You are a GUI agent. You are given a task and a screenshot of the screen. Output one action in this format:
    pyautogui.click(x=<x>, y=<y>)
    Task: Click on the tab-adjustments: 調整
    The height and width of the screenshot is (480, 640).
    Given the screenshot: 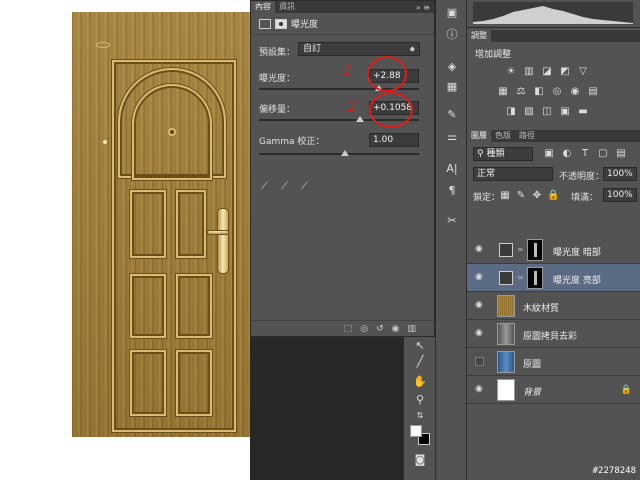 What is the action you would take?
    pyautogui.click(x=479, y=36)
    